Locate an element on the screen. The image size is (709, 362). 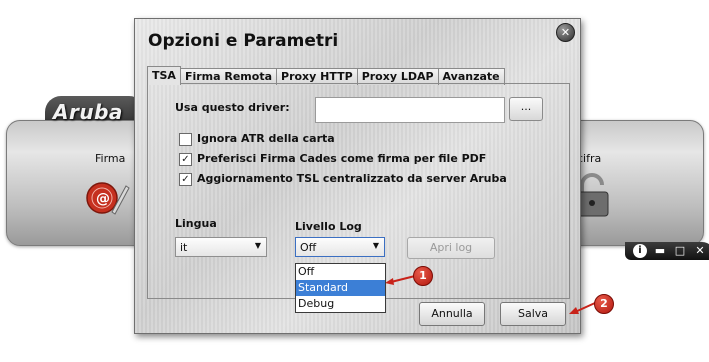
signature-seal-icon: @ is located at coordinates (106, 196).